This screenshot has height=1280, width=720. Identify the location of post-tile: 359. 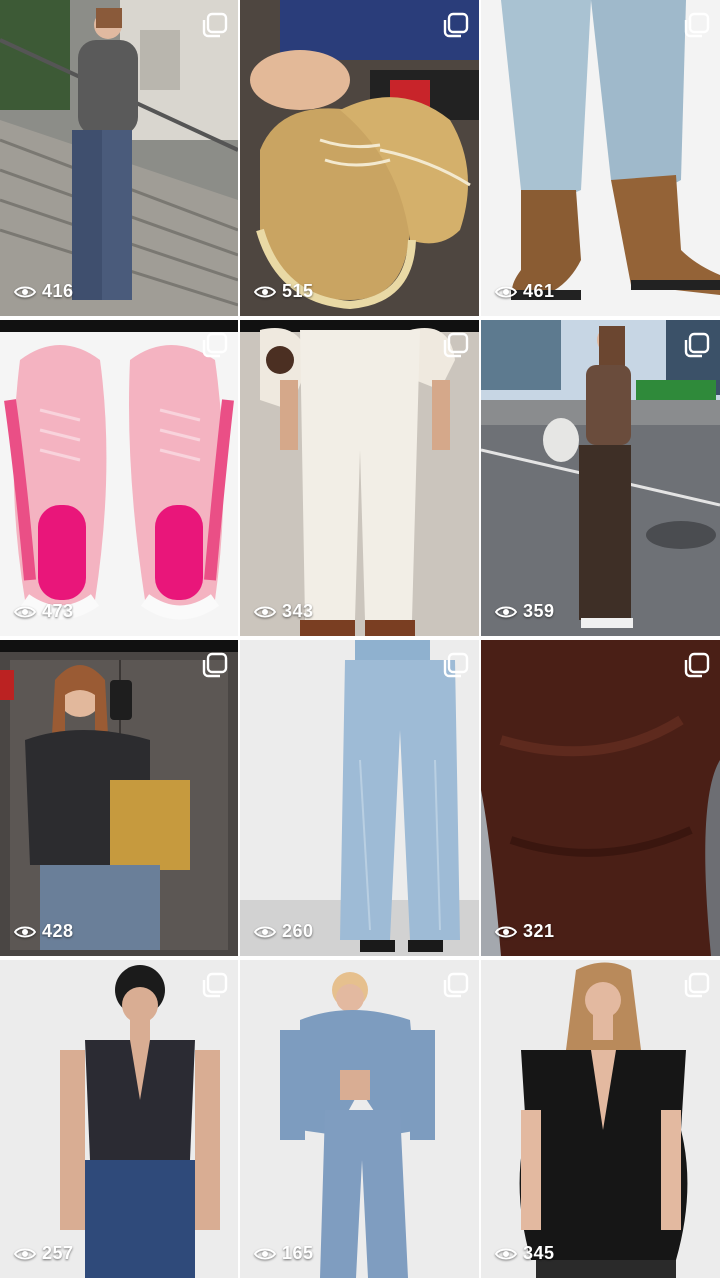
(600, 478).